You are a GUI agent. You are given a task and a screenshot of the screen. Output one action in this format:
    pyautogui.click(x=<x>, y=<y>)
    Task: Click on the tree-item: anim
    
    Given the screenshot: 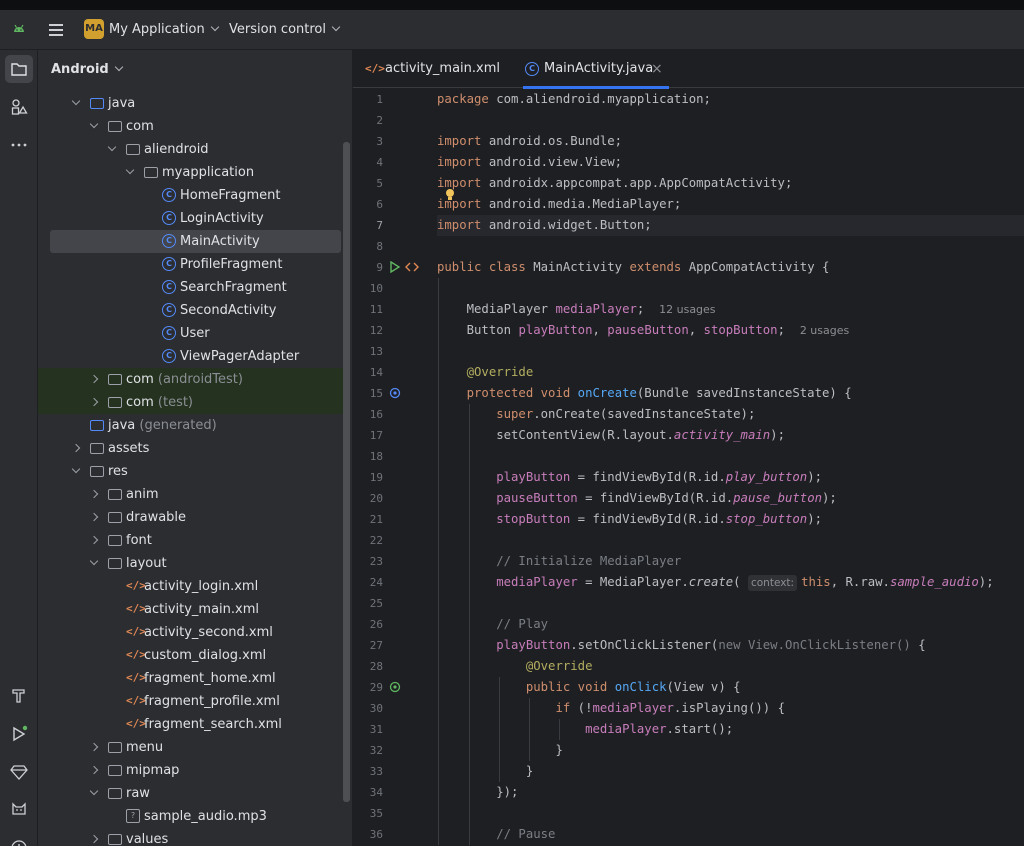 What is the action you would take?
    pyautogui.click(x=190, y=494)
    